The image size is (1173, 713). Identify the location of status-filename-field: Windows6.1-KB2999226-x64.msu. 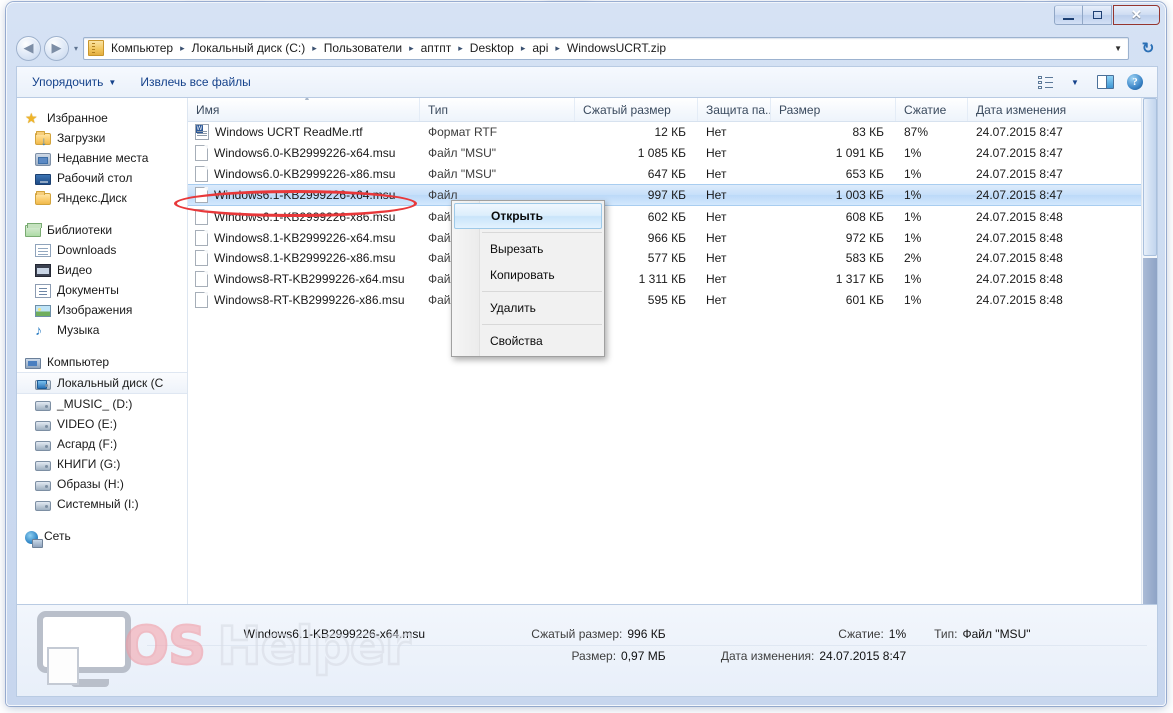
(286, 634).